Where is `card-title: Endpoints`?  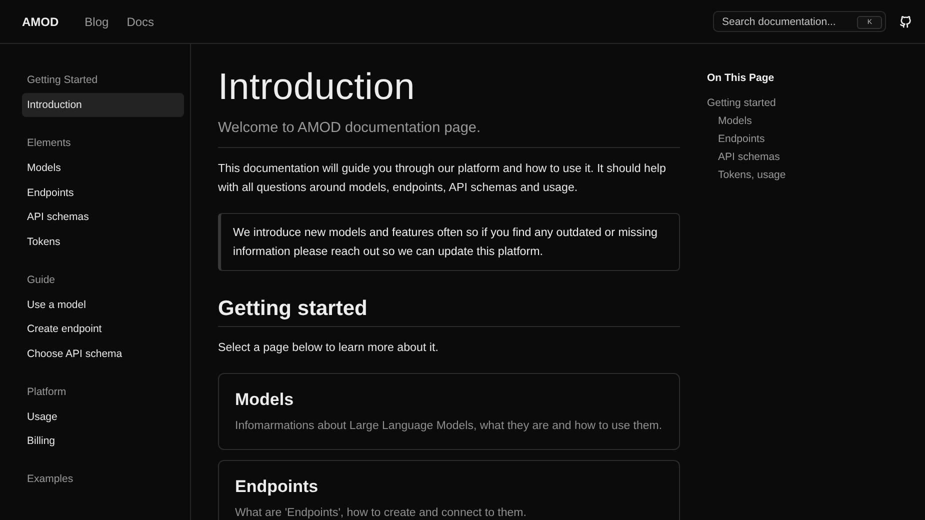 card-title: Endpoints is located at coordinates (277, 487).